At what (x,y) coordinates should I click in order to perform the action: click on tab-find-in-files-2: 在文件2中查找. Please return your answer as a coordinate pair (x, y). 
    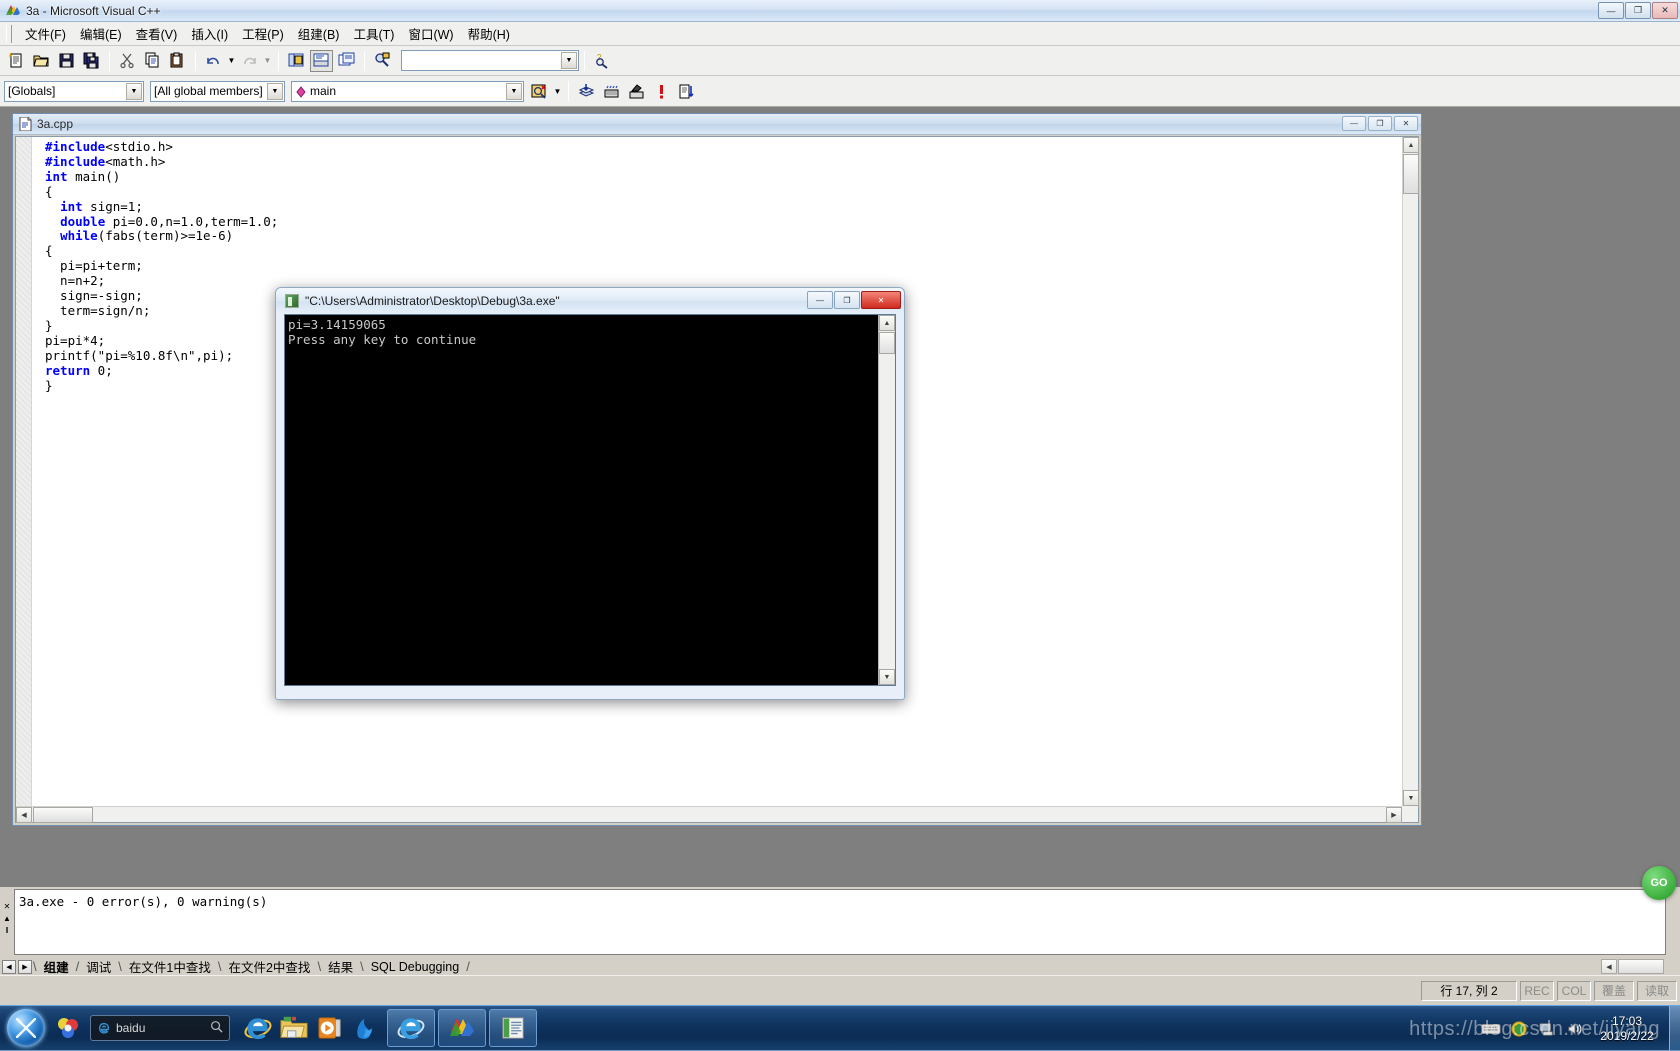
    Looking at the image, I should click on (269, 966).